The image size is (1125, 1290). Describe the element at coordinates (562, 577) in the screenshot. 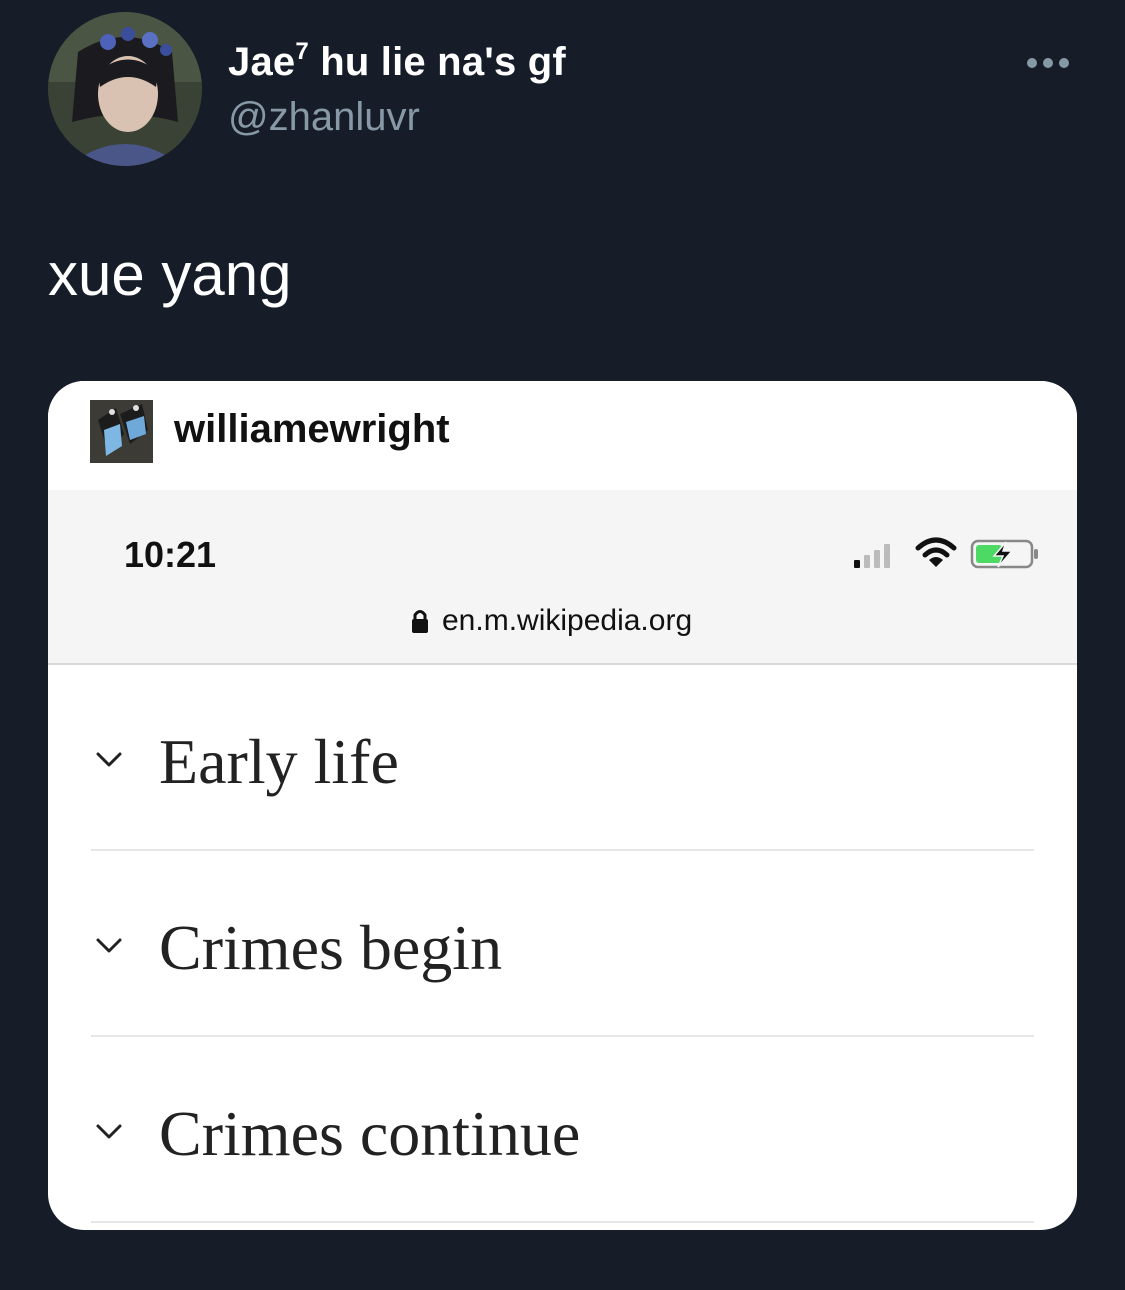

I see `phone-status-bar: 10:21 en.m.wikipedia.org` at that location.